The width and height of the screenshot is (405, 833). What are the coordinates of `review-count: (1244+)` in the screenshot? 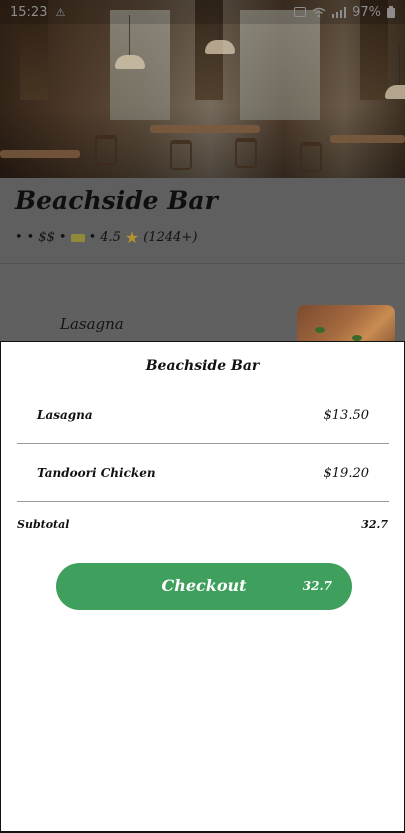 It's located at (170, 237).